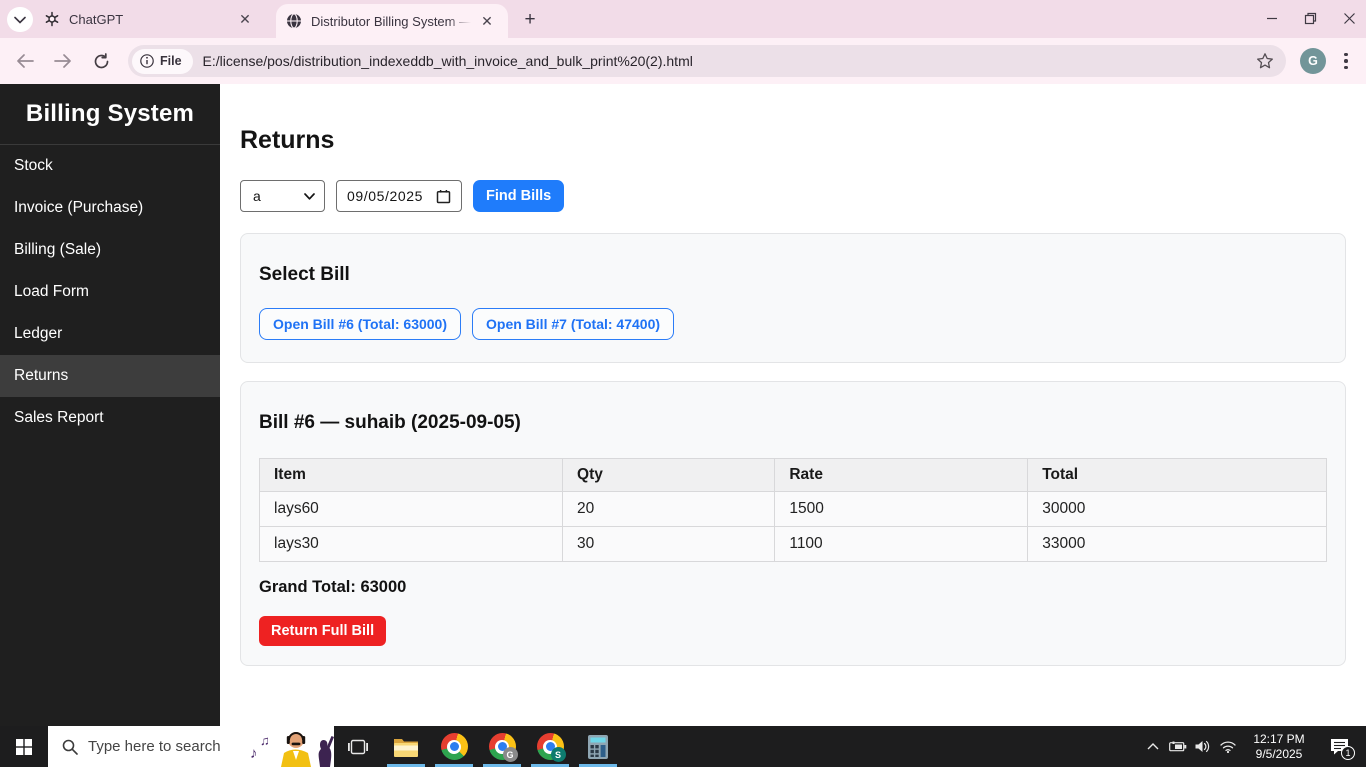  I want to click on star-icon, so click(1265, 61).